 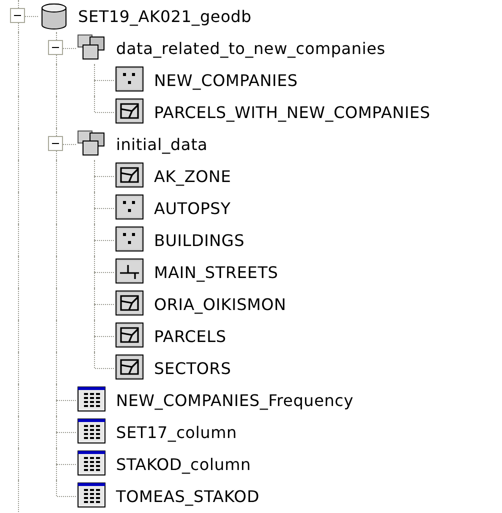 I want to click on tree-item-label: NEW_COMPANIES_Frequency, so click(x=235, y=400).